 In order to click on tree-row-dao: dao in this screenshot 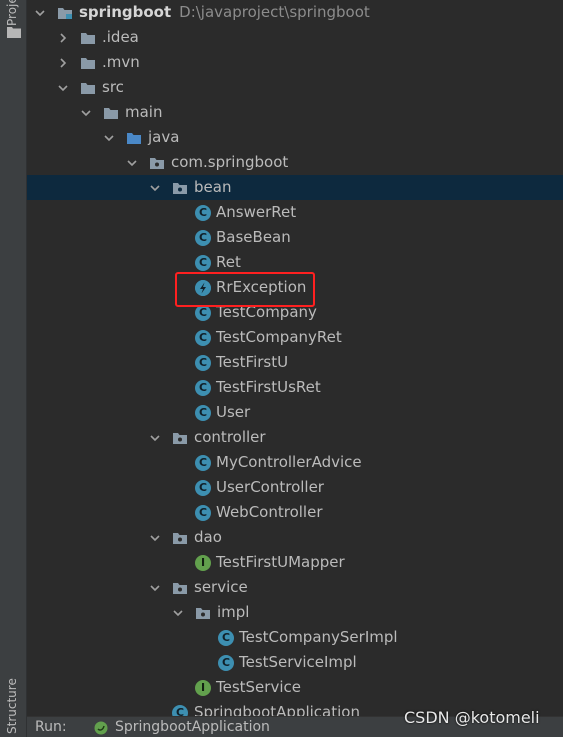, I will do `click(295, 537)`.